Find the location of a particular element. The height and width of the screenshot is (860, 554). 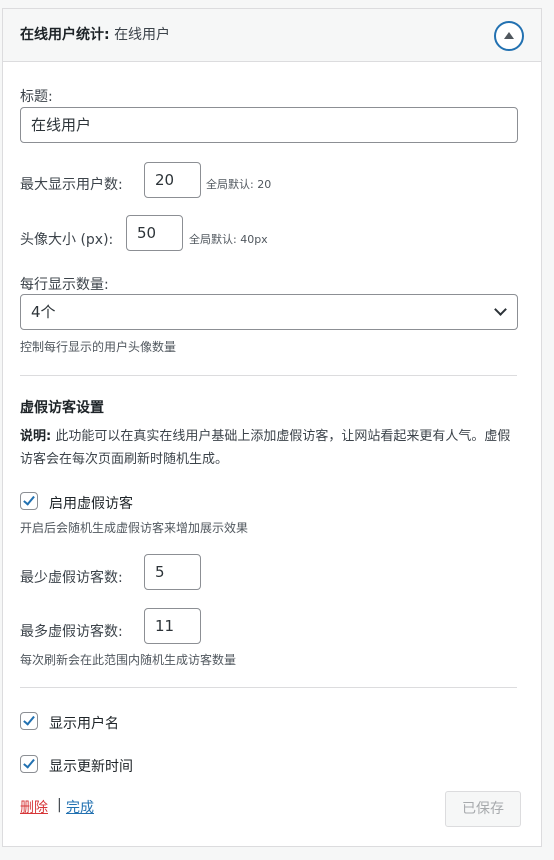

enable-fake-visitors-label: 启用虚假访客 is located at coordinates (91, 503).